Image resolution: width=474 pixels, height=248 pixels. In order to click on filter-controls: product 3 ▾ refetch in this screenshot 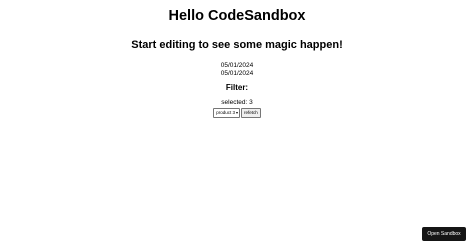, I will do `click(237, 112)`.